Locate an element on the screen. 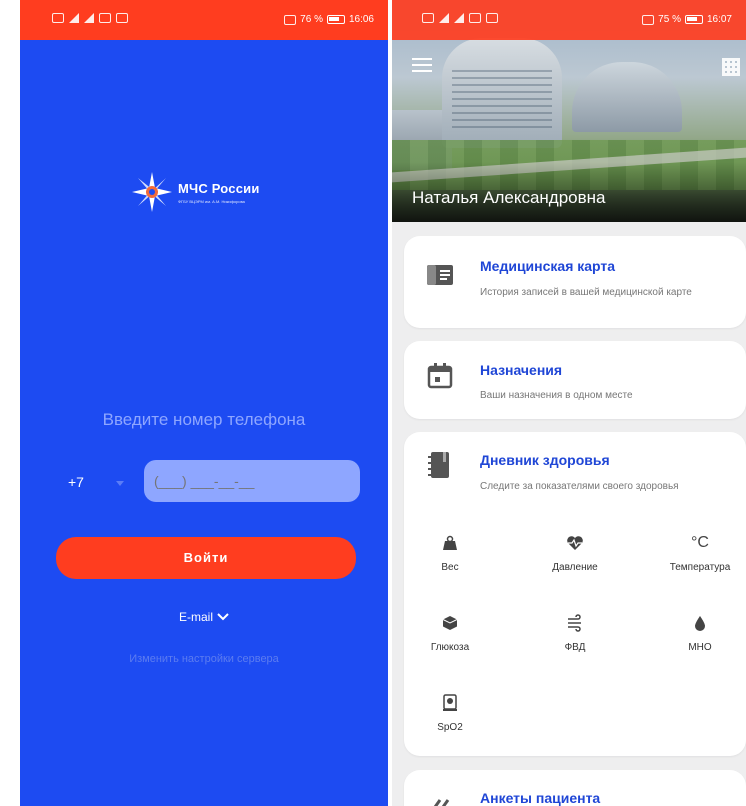 The width and height of the screenshot is (746, 806). user-name: Наталья Александровна is located at coordinates (509, 197).